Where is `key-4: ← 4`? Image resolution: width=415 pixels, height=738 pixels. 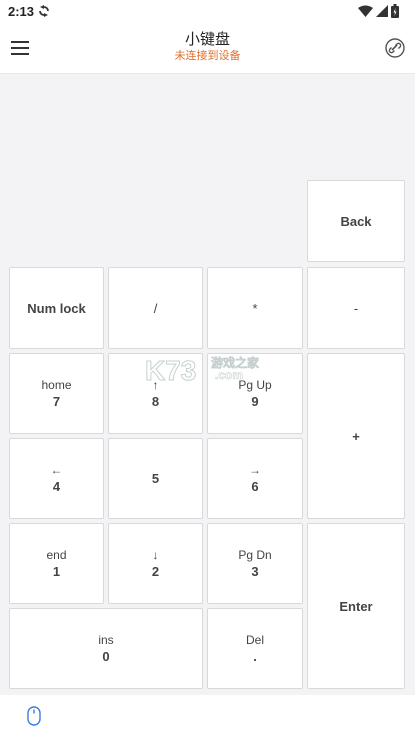
key-4: ← 4 is located at coordinates (56, 478).